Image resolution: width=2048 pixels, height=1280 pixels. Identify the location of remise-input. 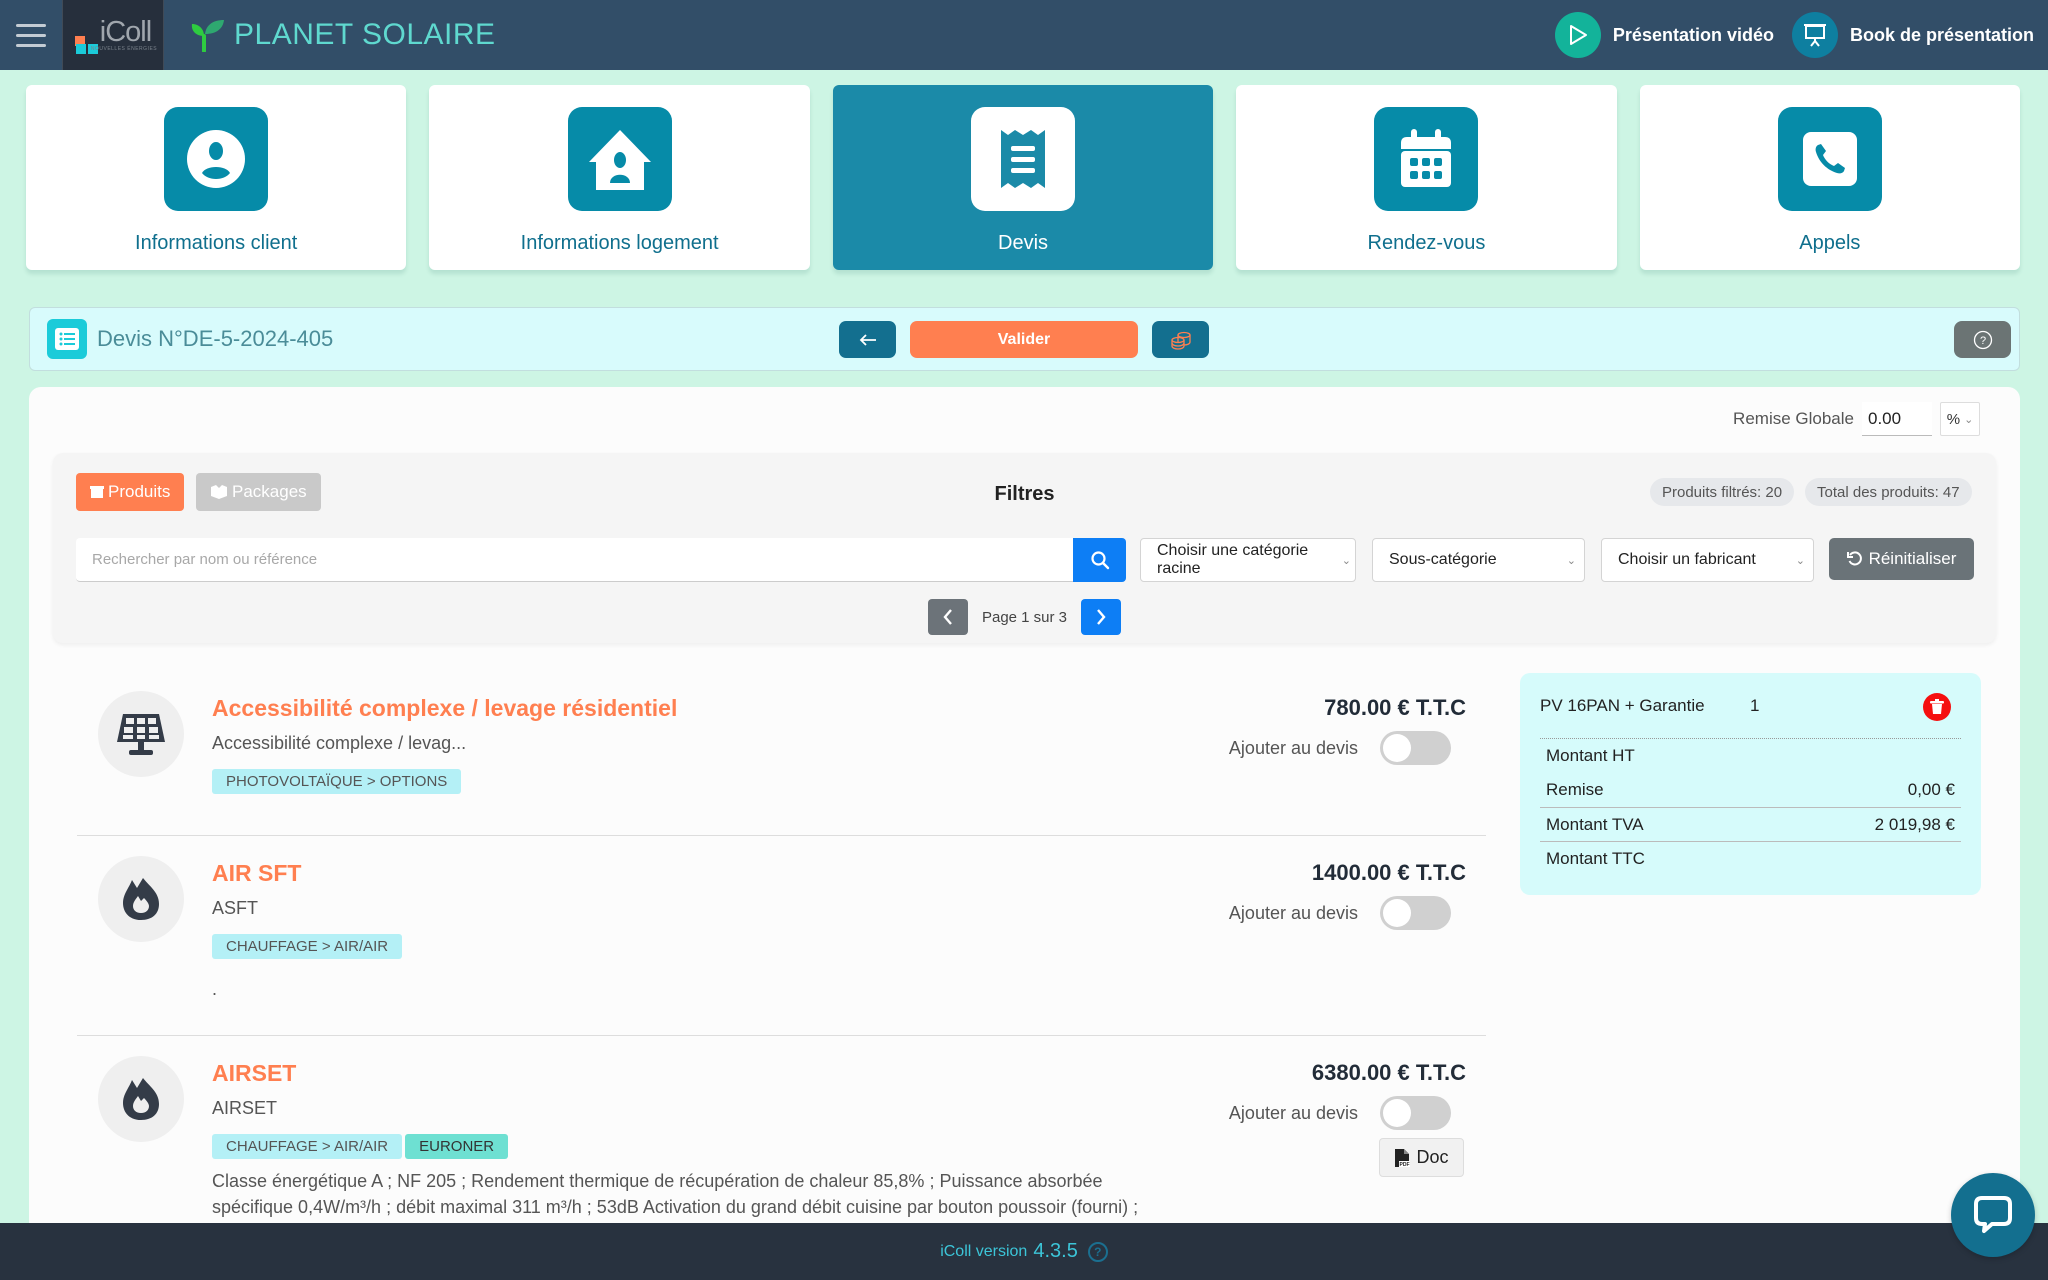
(1897, 419).